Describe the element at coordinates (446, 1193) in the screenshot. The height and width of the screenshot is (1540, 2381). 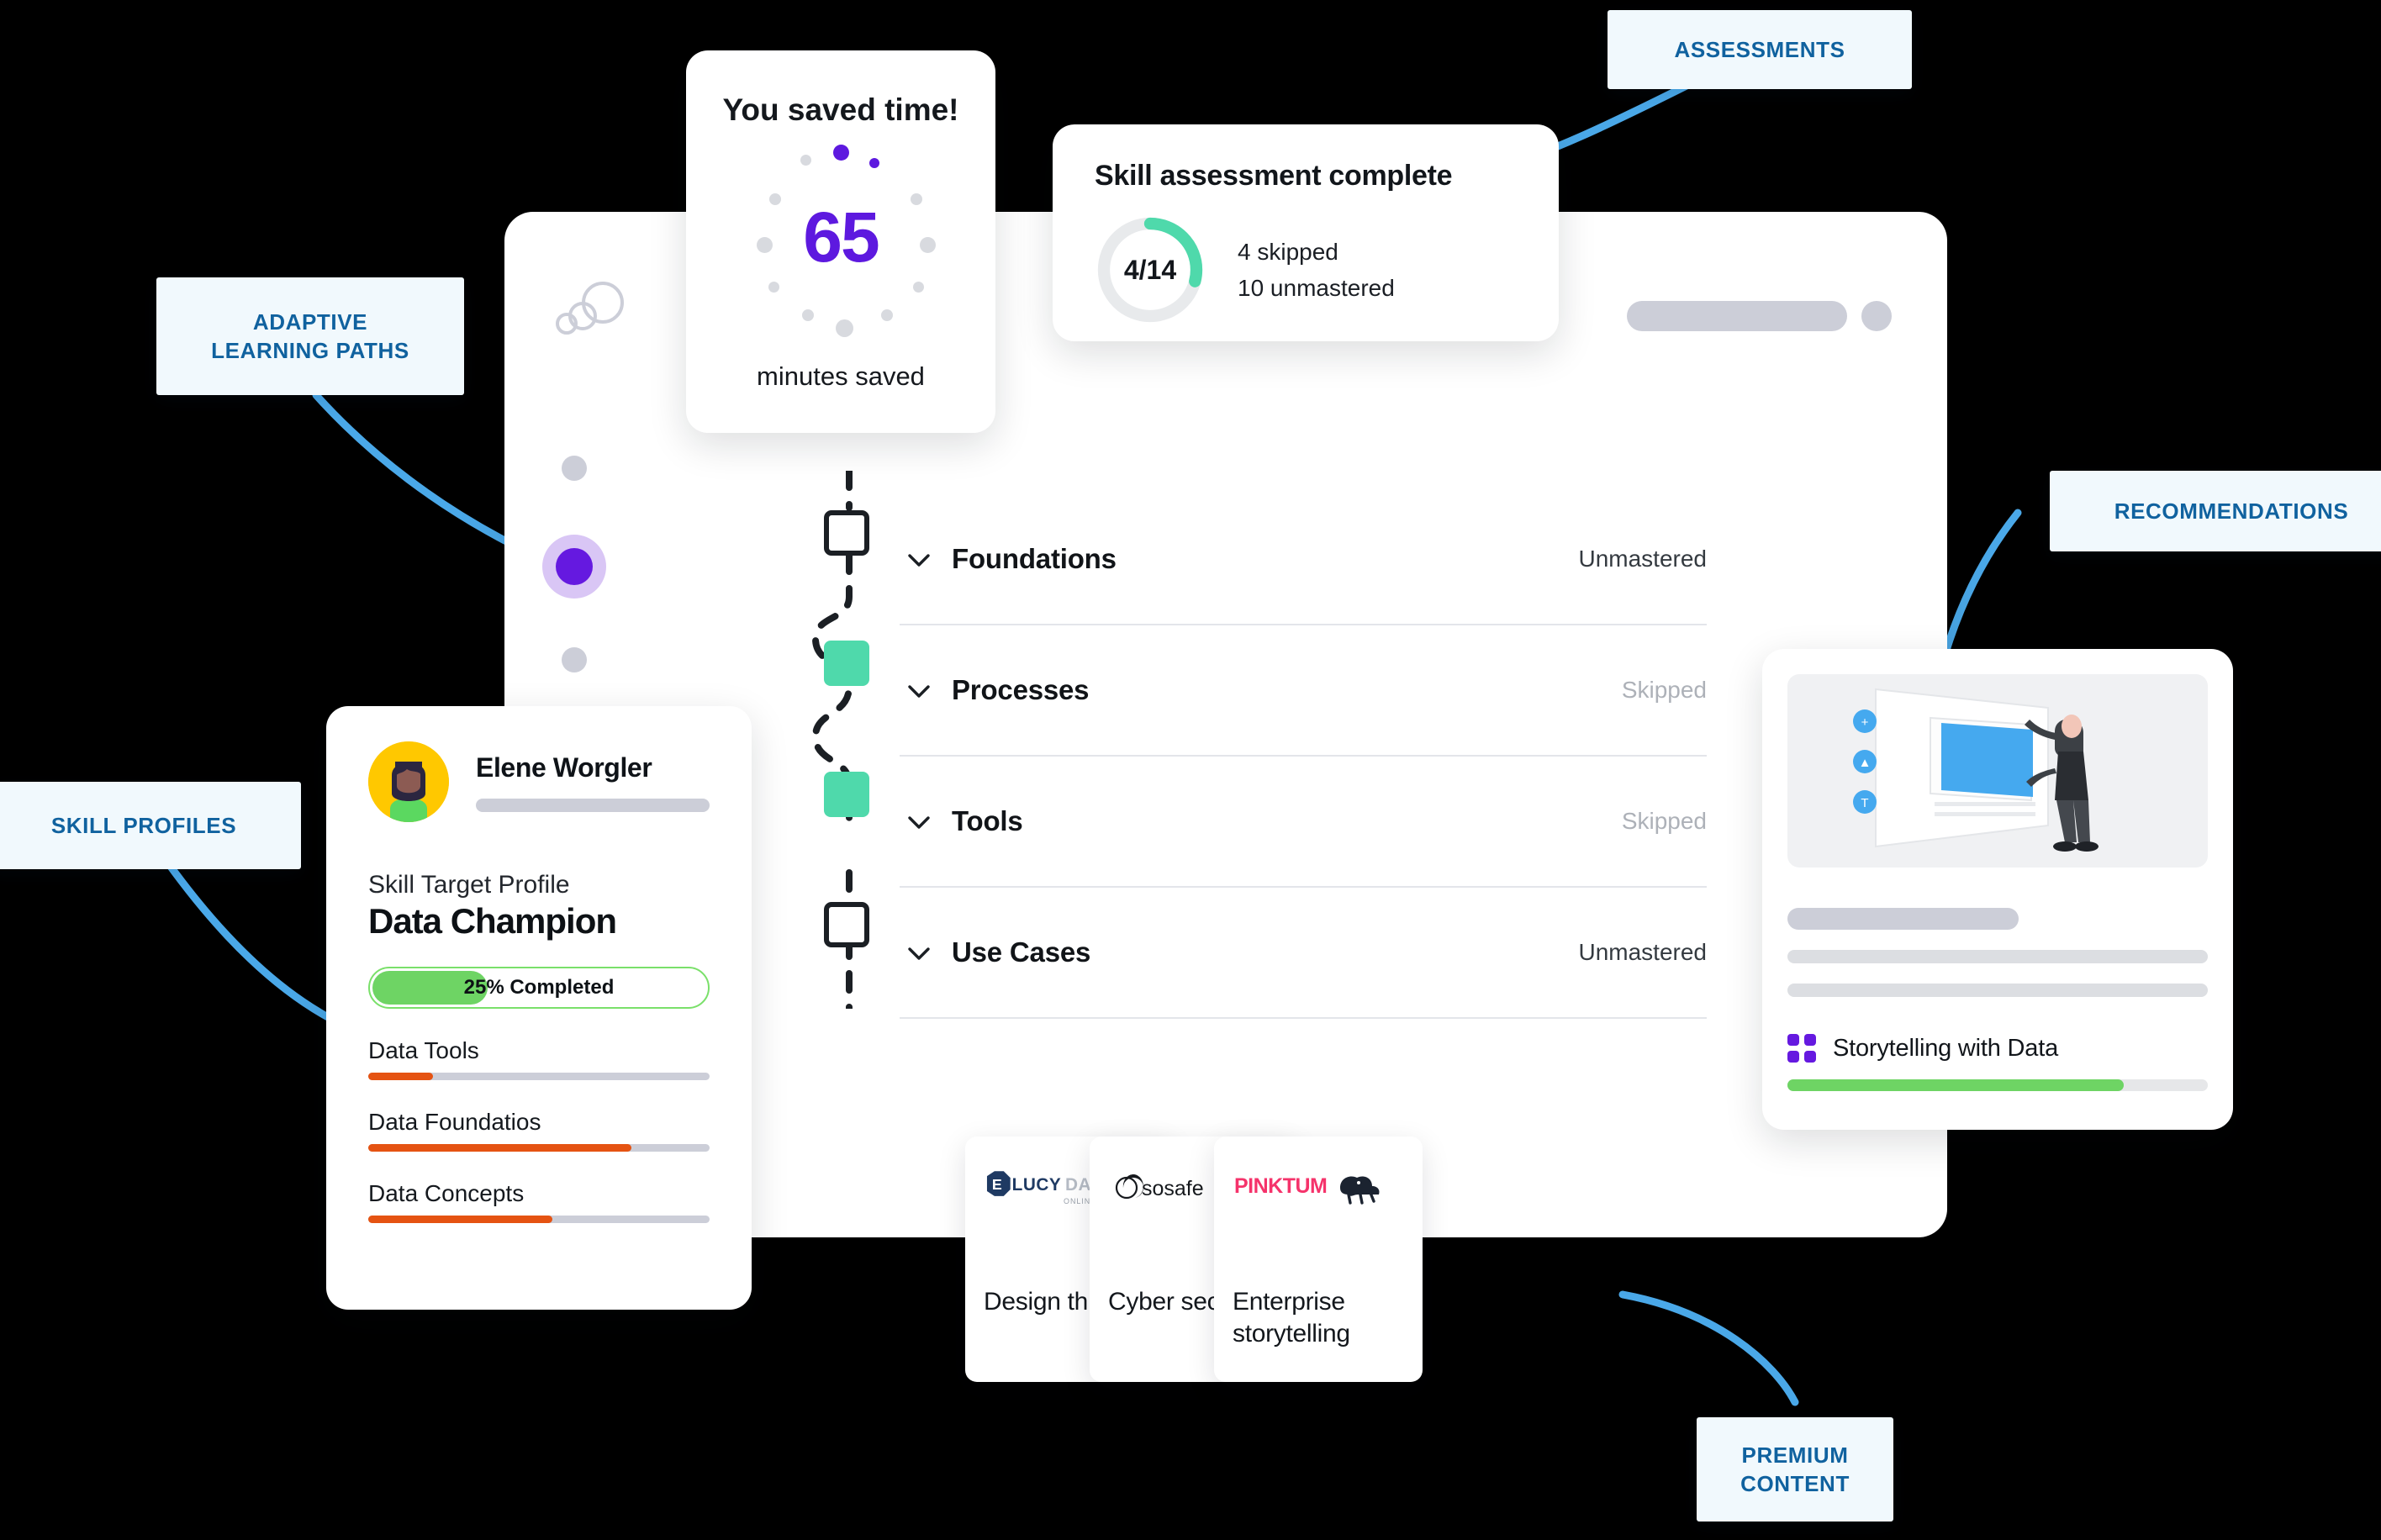
I see `skill-meter-label: Data Concepts` at that location.